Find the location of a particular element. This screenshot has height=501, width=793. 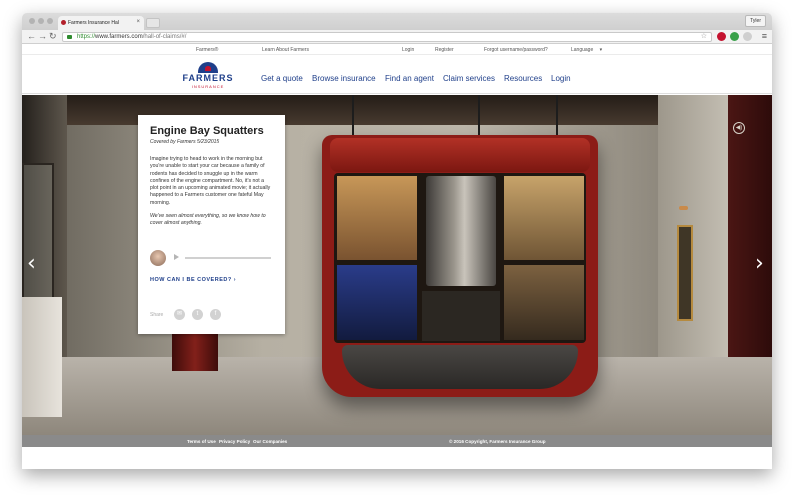

utility-login-link: Login is located at coordinates (408, 50).